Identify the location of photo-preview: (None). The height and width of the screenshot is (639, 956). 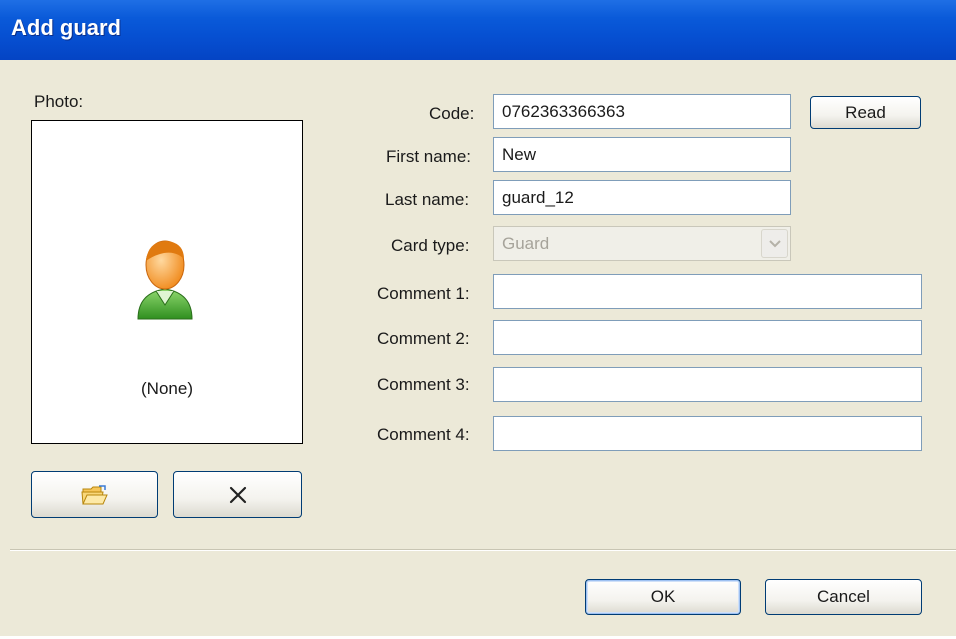
(167, 282).